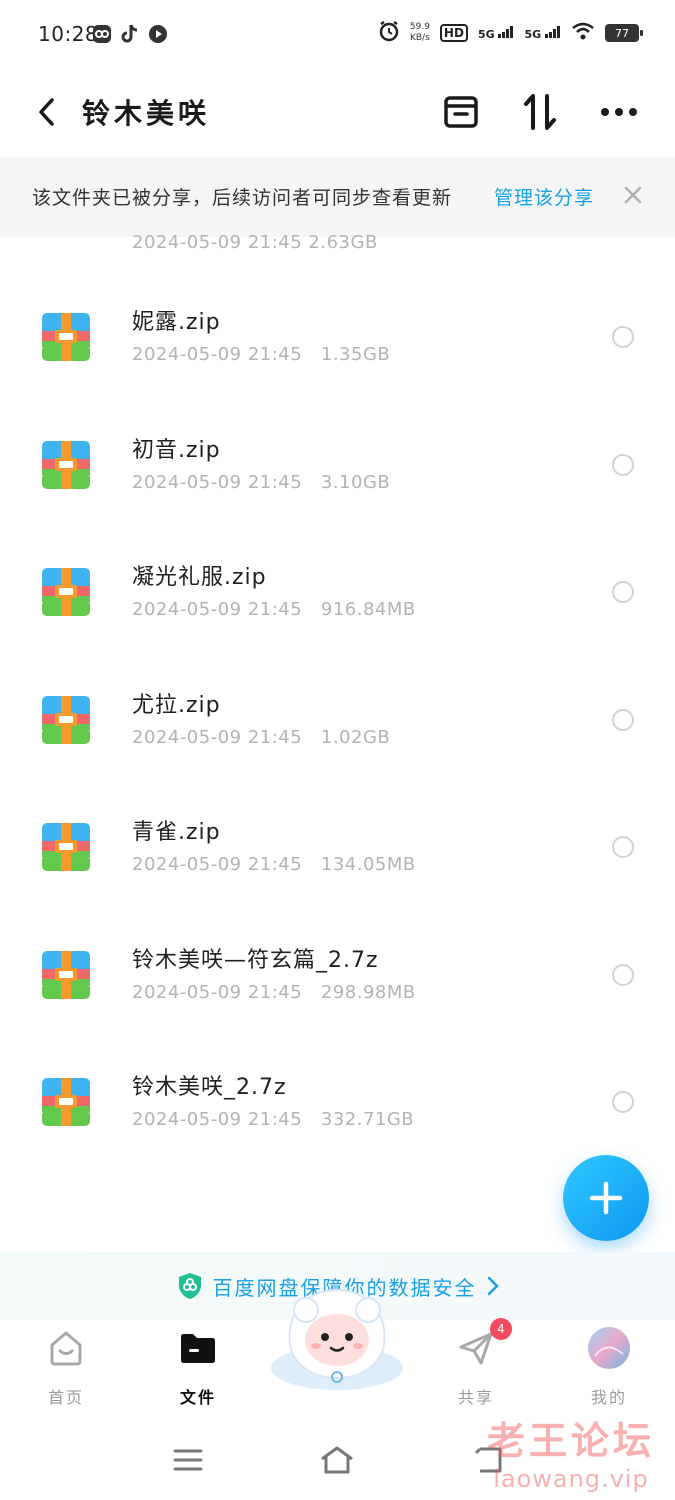  What do you see at coordinates (337, 35) in the screenshot?
I see `status-bar: 10:28 59.9 KB/s HD 5G 5G 77` at bounding box center [337, 35].